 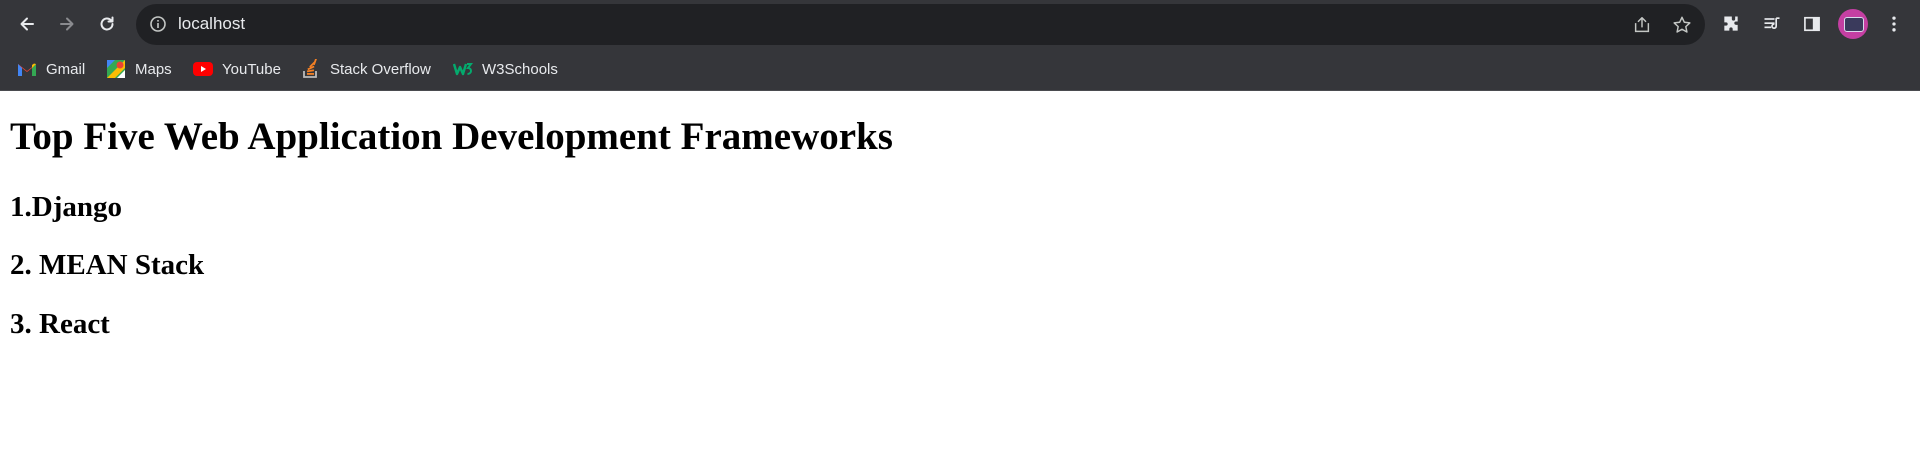 I want to click on url-text: localhost, so click(x=211, y=24).